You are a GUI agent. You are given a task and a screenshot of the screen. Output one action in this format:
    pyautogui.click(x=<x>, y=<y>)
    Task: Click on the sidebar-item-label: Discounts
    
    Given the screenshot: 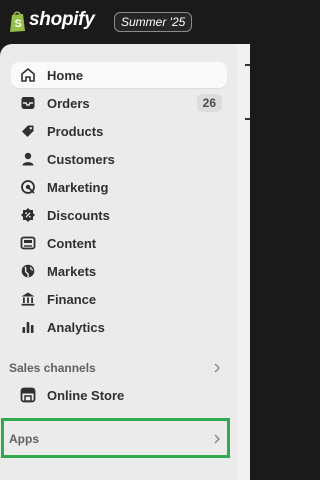 What is the action you would take?
    pyautogui.click(x=78, y=215)
    